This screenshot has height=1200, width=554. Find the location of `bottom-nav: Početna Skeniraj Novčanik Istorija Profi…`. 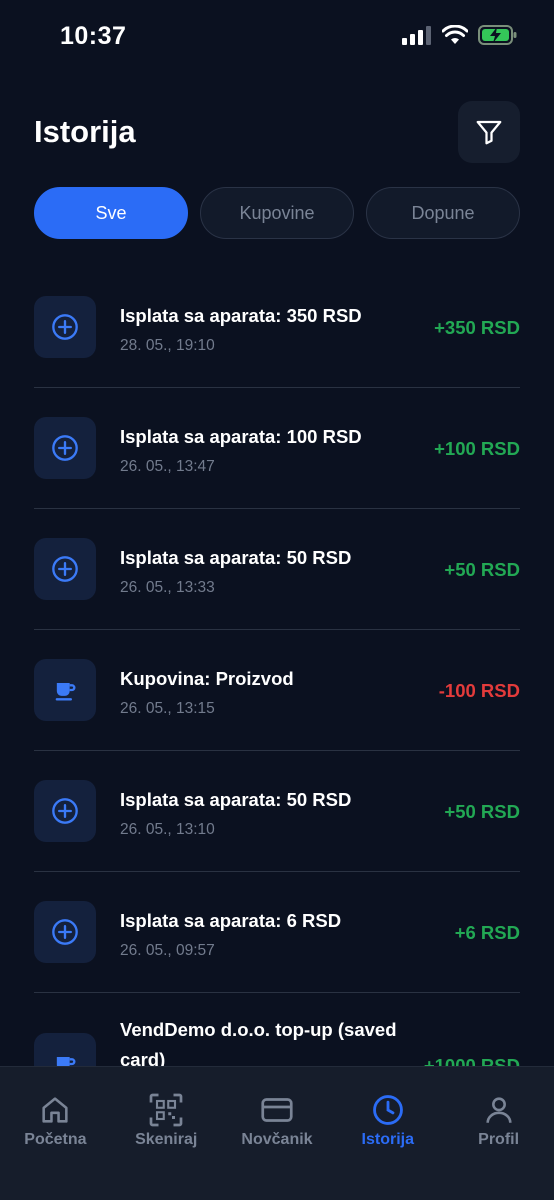

bottom-nav: Početna Skeniraj Novčanik Istorija Profi… is located at coordinates (277, 1133).